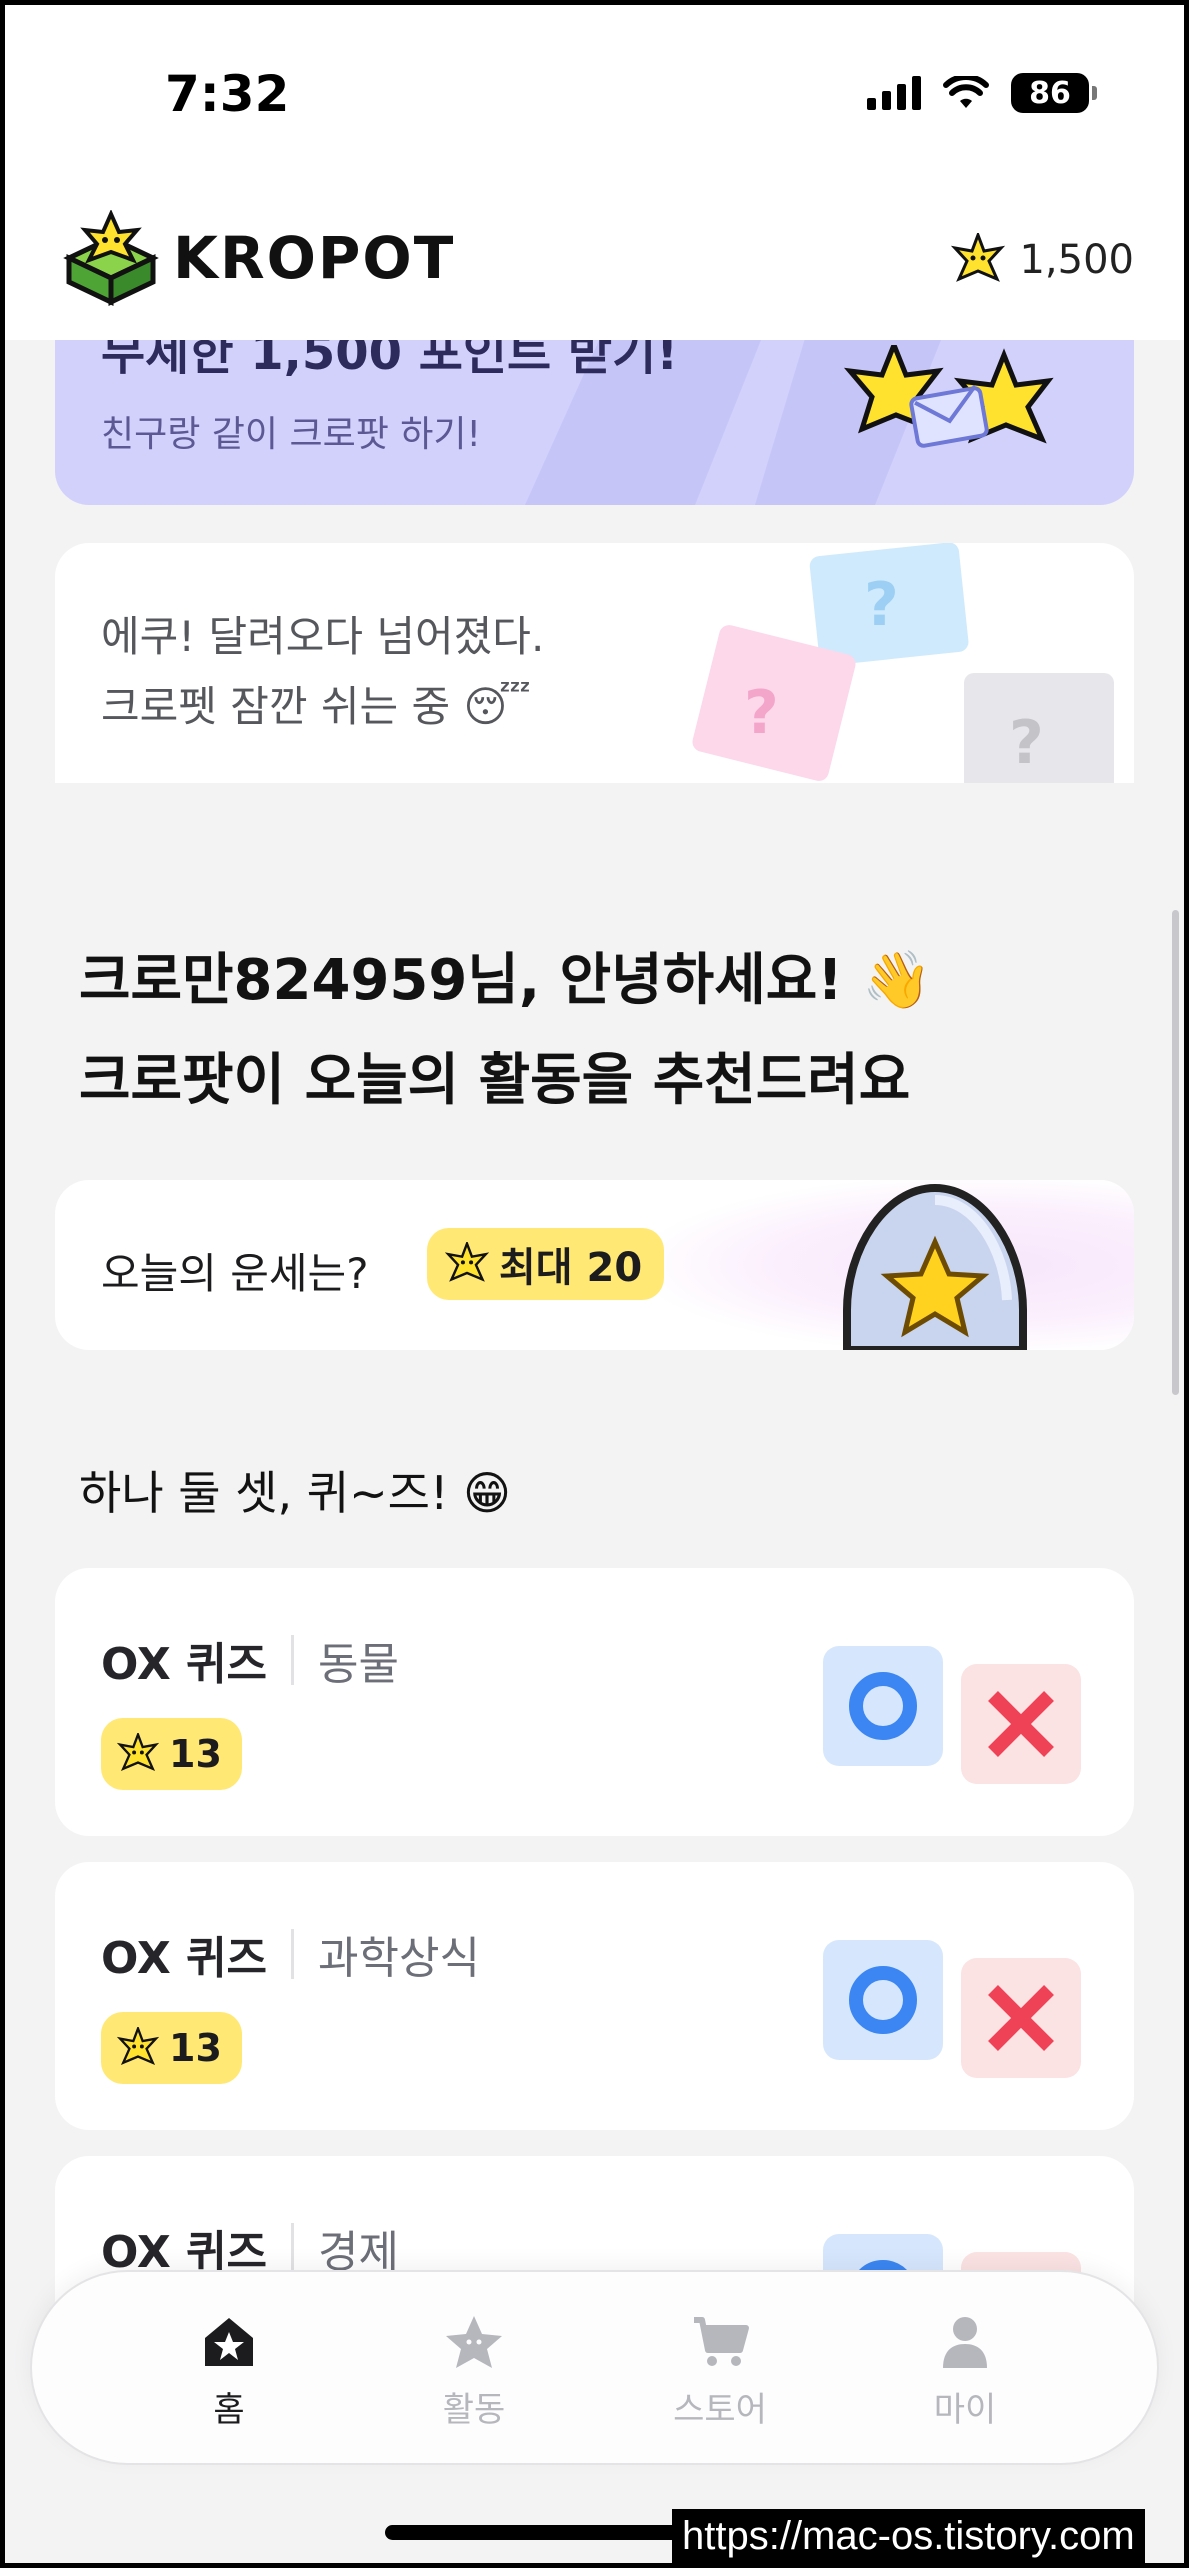  I want to click on tab-label: 홈, so click(229, 2410).